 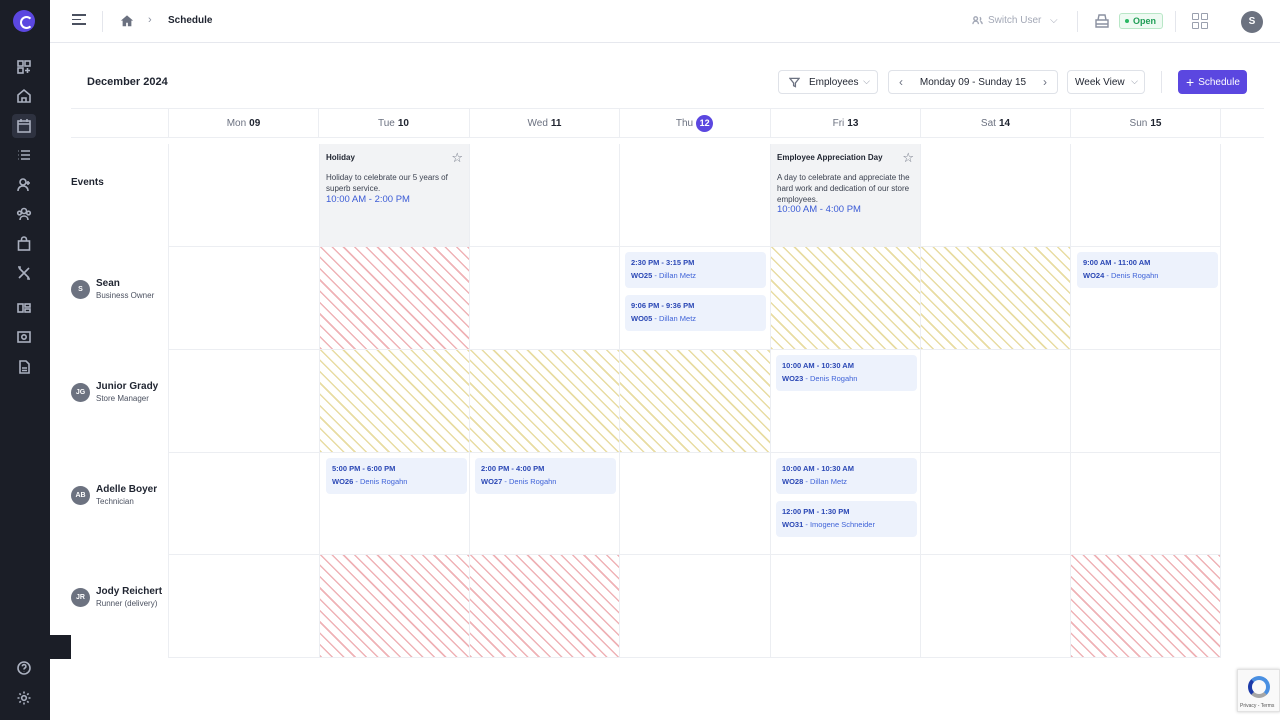 I want to click on cash-icon, so click(x=24, y=337).